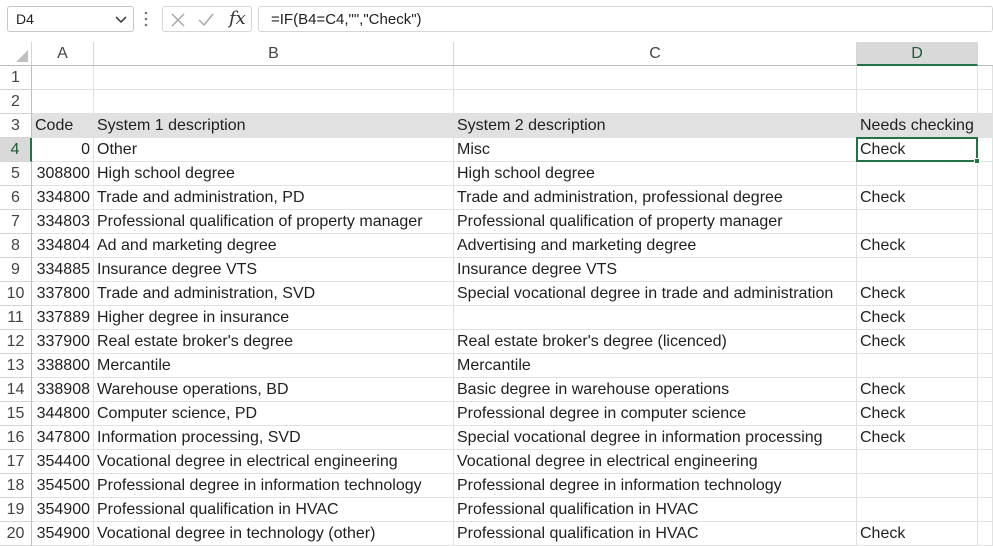 This screenshot has height=546, width=993. Describe the element at coordinates (16, 318) in the screenshot. I see `row-header-11: 11` at that location.